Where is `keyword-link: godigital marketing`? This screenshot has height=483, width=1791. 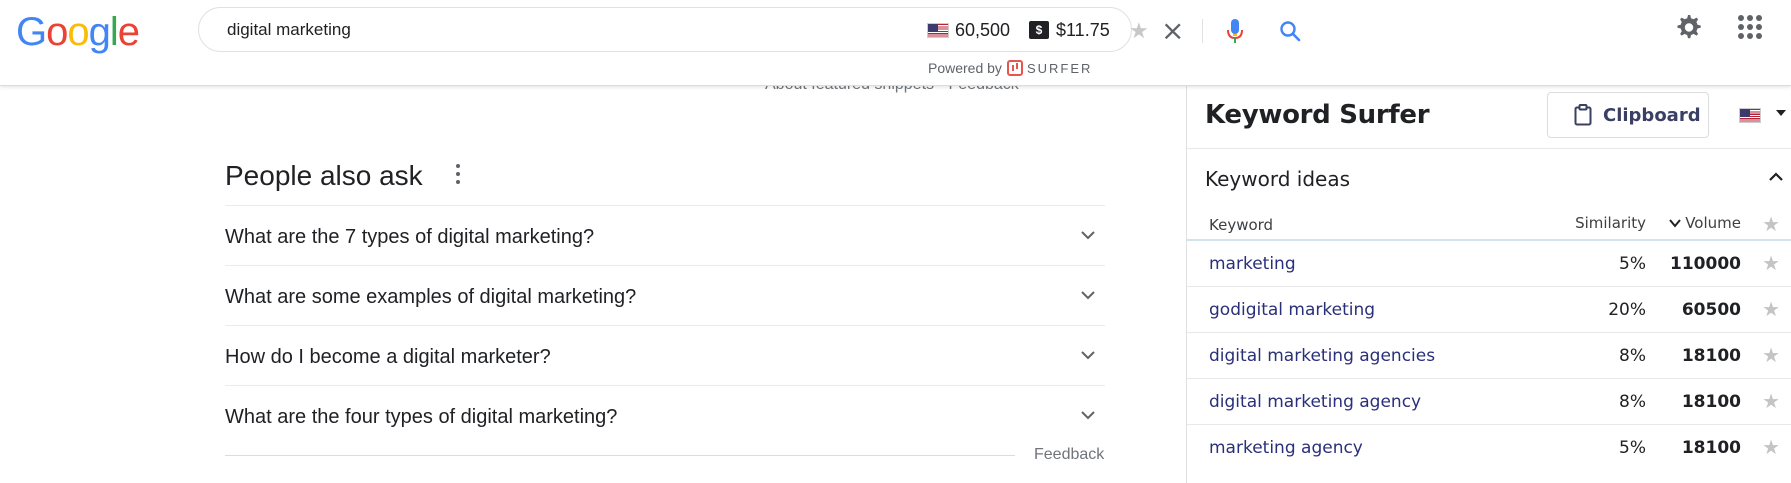 keyword-link: godigital marketing is located at coordinates (1292, 310).